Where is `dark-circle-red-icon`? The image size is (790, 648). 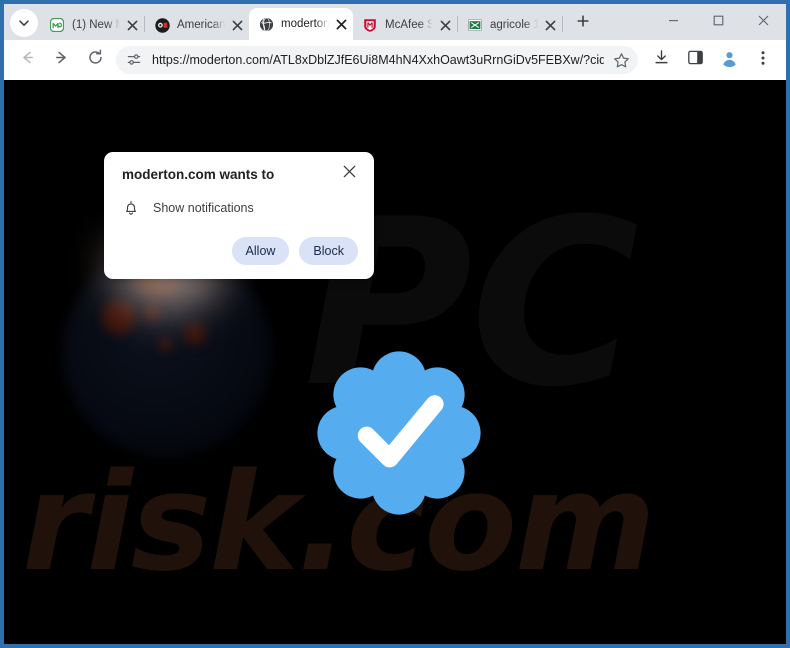
dark-circle-red-icon is located at coordinates (162, 25).